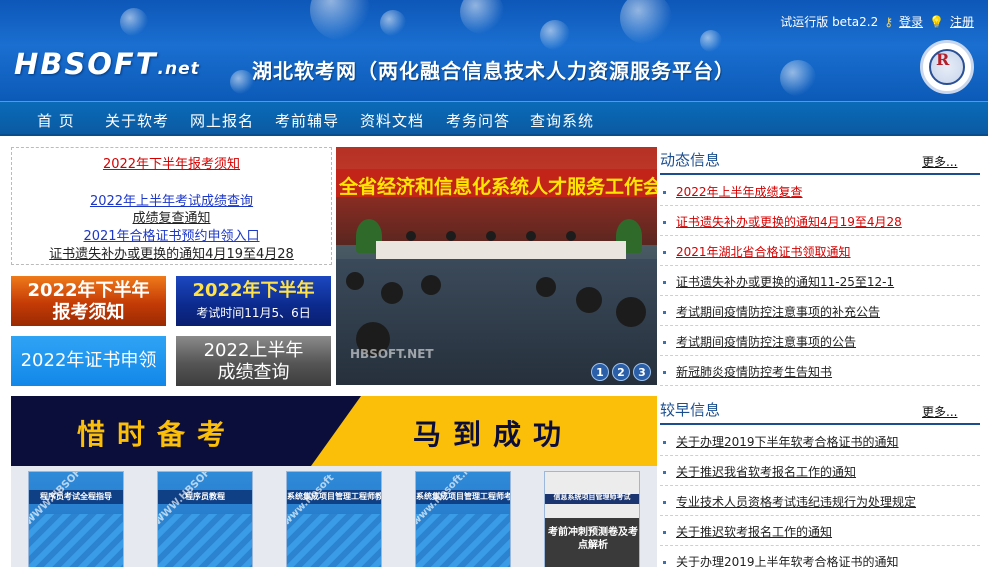  I want to click on news-item: 关于办理2019下半年软考合格证书的通知, so click(820, 441).